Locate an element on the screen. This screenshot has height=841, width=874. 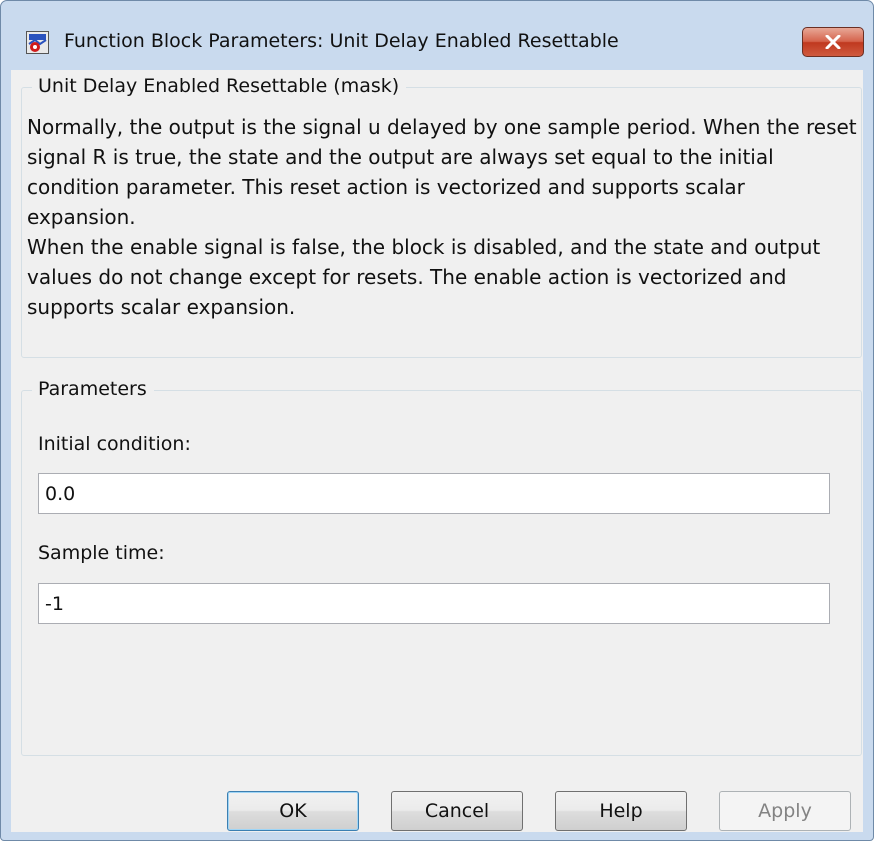
sample-time-input is located at coordinates (434, 603).